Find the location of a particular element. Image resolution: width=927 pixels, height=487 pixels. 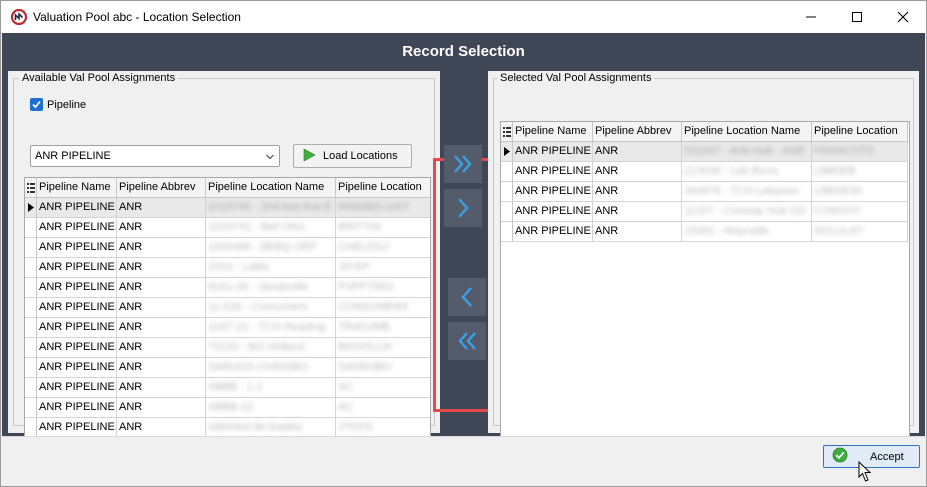

window-title: Valuation Pool abc - Location Selection is located at coordinates (137, 17).